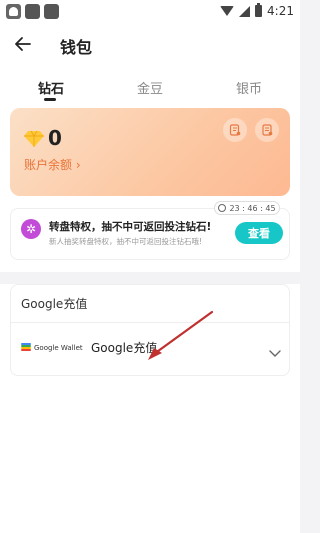 The height and width of the screenshot is (533, 320). Describe the element at coordinates (50, 99) in the screenshot. I see `tab-indicator` at that location.